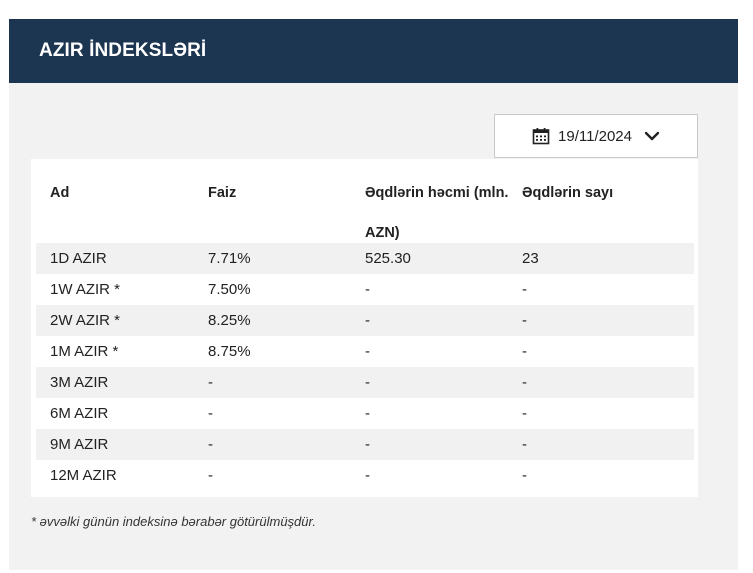 This screenshot has width=753, height=573. Describe the element at coordinates (85, 289) in the screenshot. I see `cell-name: 1W AZIR *` at that location.